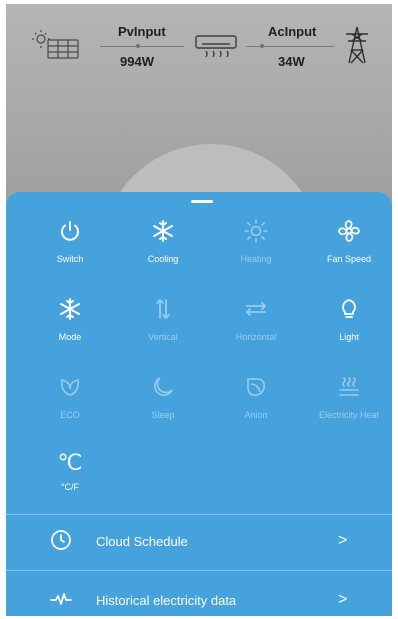 This screenshot has width=398, height=619. Describe the element at coordinates (291, 61) in the screenshot. I see `ac-input-value: 34W` at that location.